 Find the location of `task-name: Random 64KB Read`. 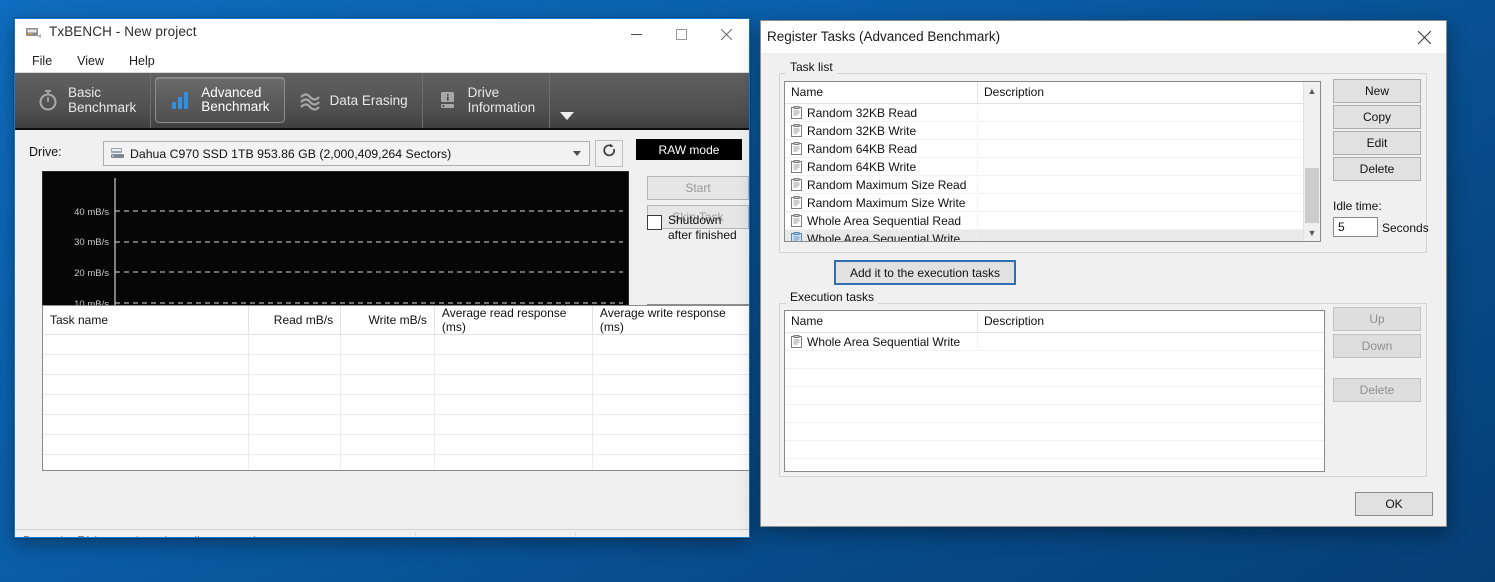

task-name: Random 64KB Read is located at coordinates (862, 148).